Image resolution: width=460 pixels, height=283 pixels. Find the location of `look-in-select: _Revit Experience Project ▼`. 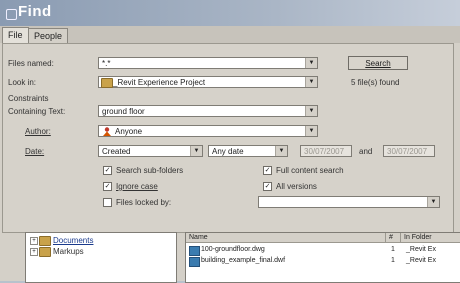

look-in-select: _Revit Experience Project ▼ is located at coordinates (208, 82).